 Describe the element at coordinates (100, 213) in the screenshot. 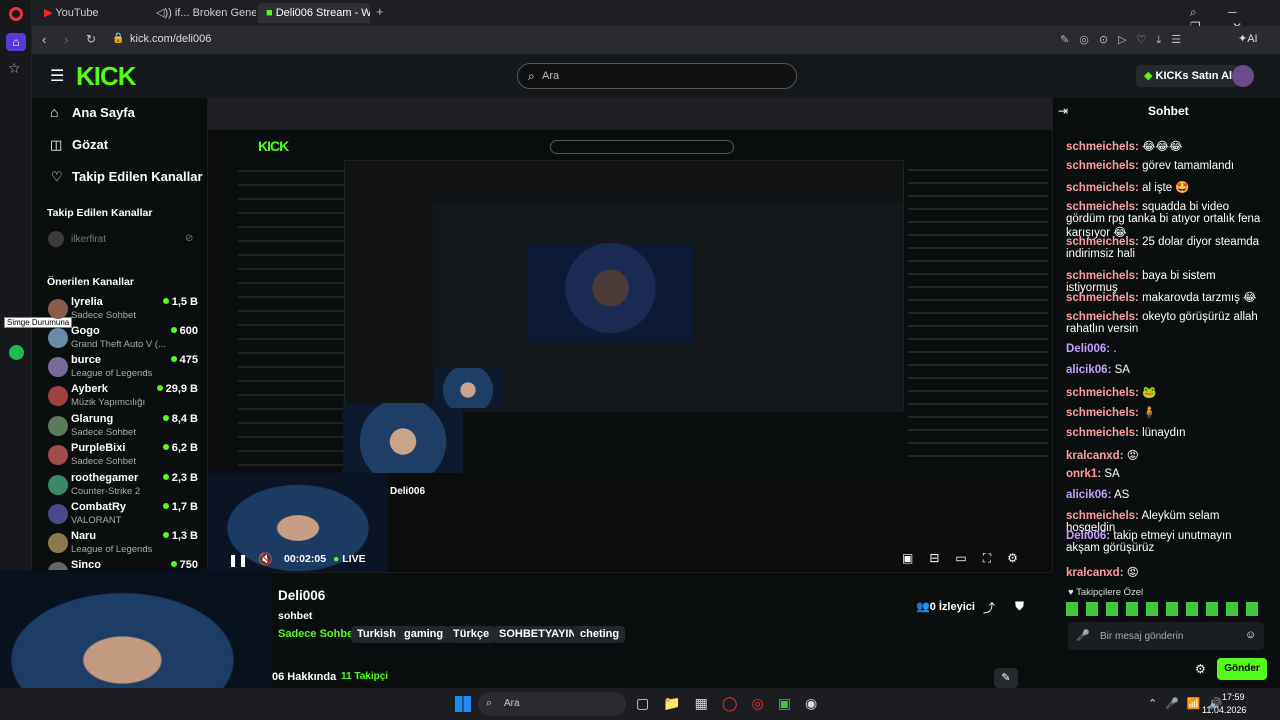

I see `followed-title: Takip Edilen Kanallar` at that location.